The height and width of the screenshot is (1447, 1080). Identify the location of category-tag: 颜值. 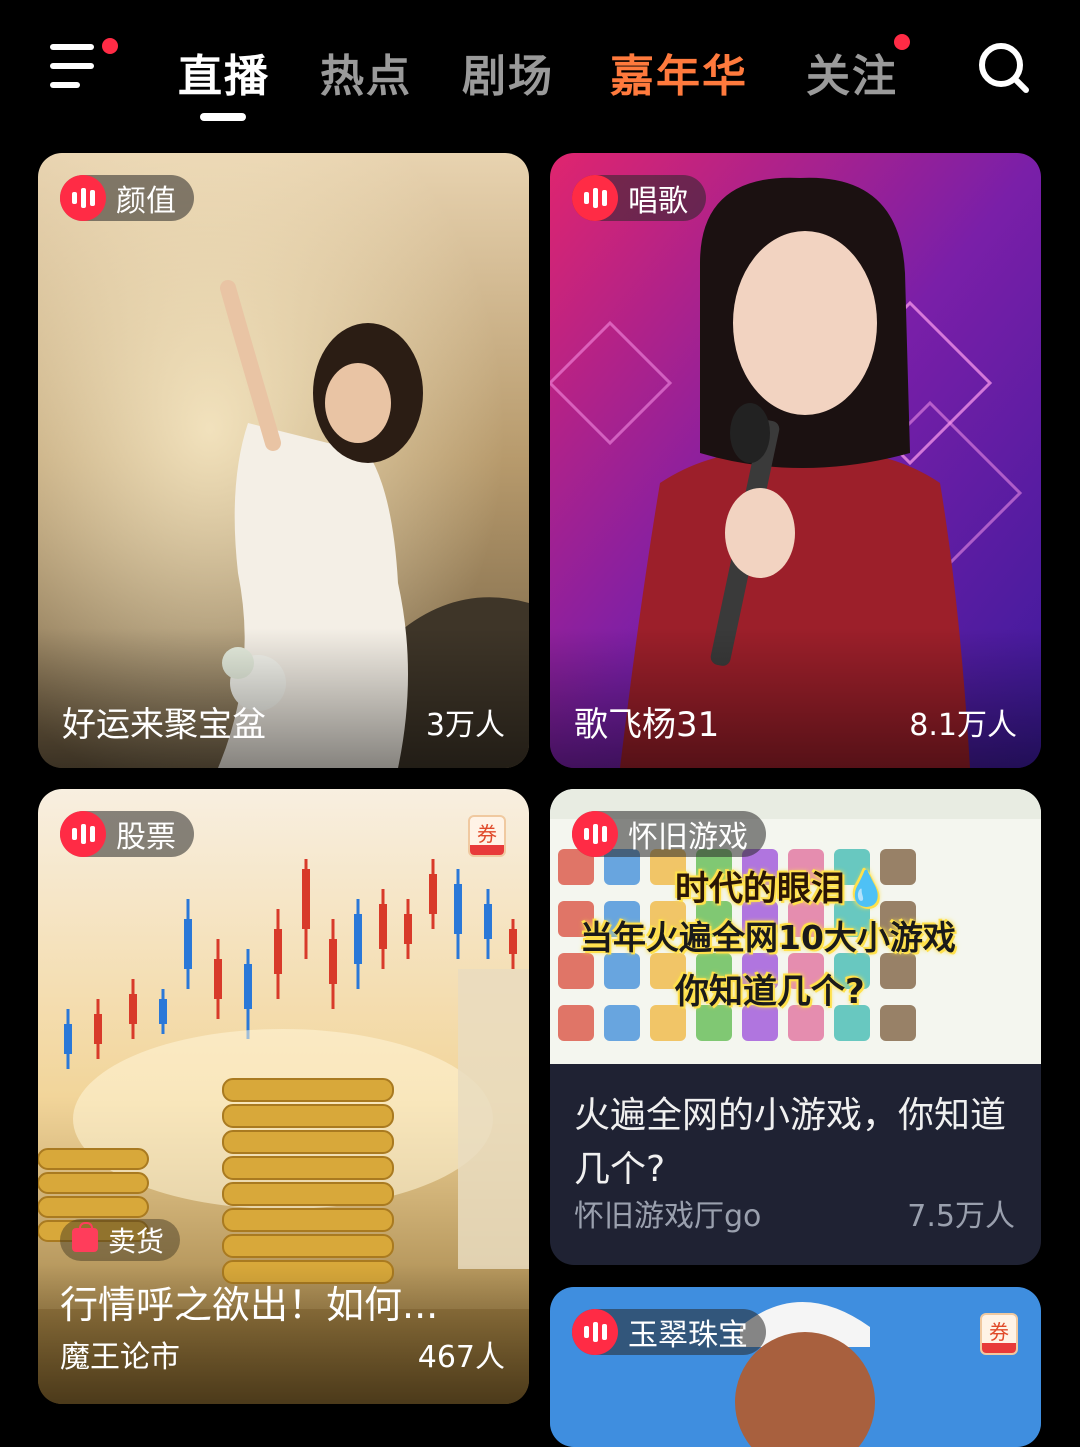
(127, 198).